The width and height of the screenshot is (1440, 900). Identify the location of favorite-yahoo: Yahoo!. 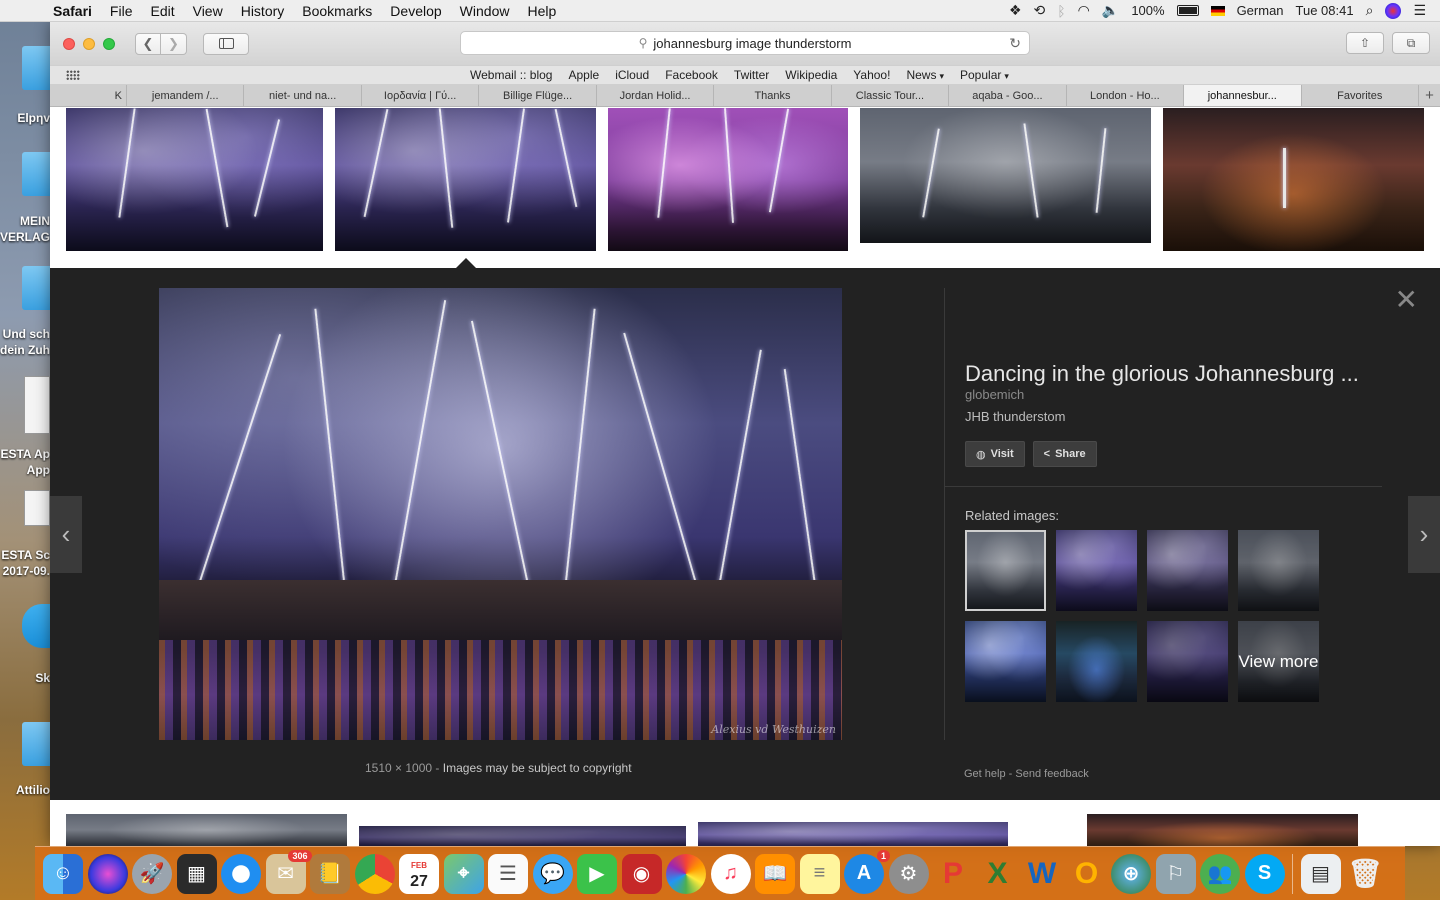
(871, 75).